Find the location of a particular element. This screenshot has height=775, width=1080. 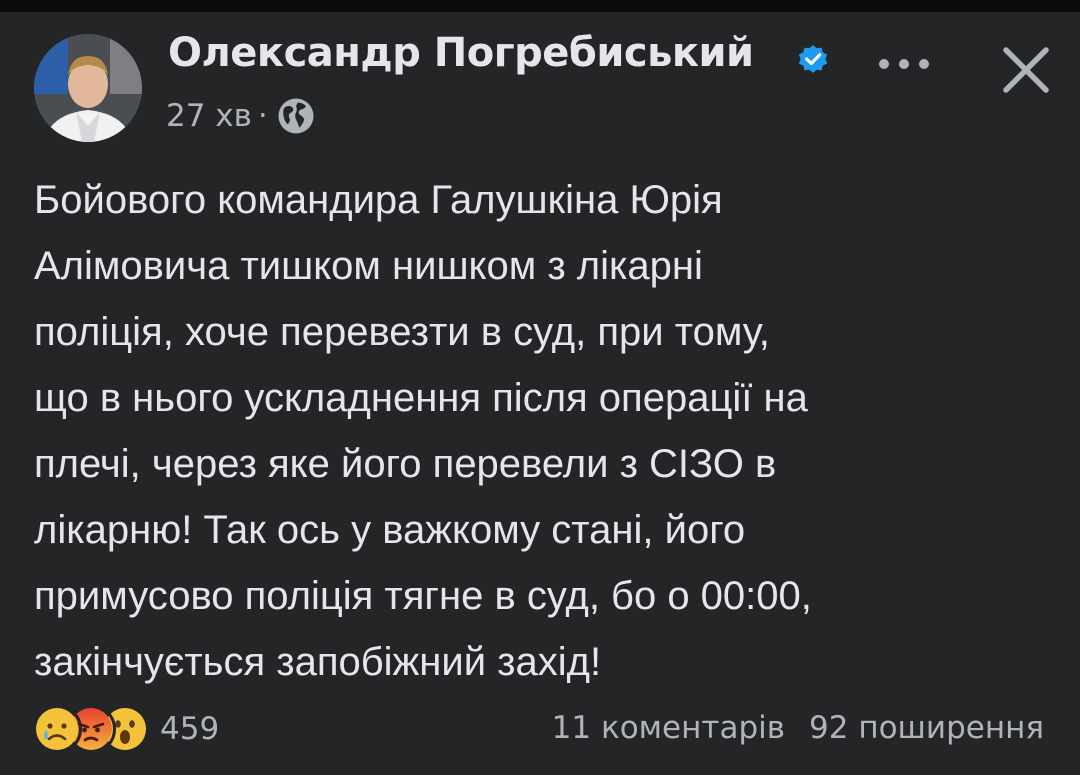

post-text-line: поліція, хоче перевезти в суд, при тому, is located at coordinates (402, 332).